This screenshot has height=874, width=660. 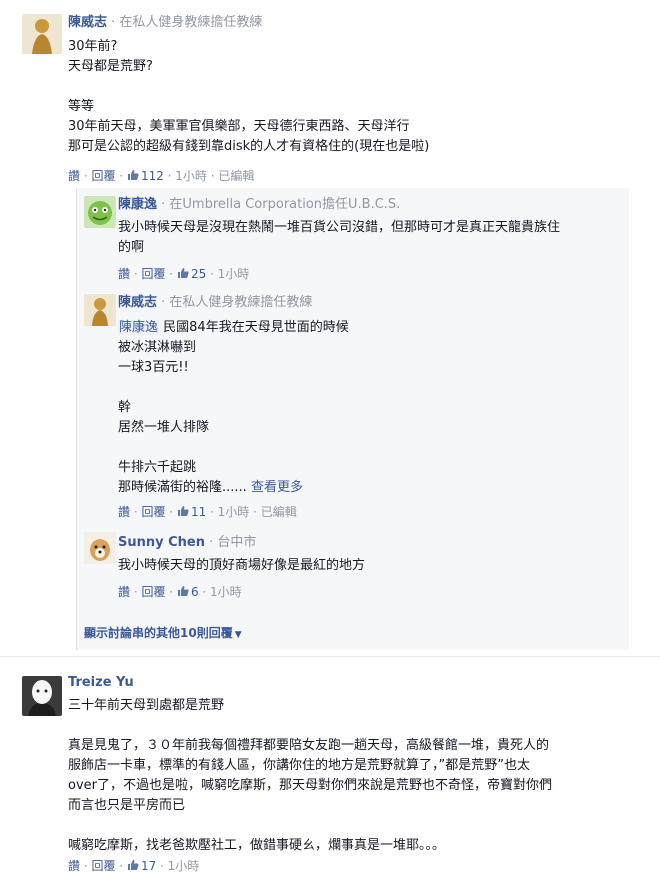 What do you see at coordinates (93, 46) in the screenshot?
I see `comment-line: 30年前?` at bounding box center [93, 46].